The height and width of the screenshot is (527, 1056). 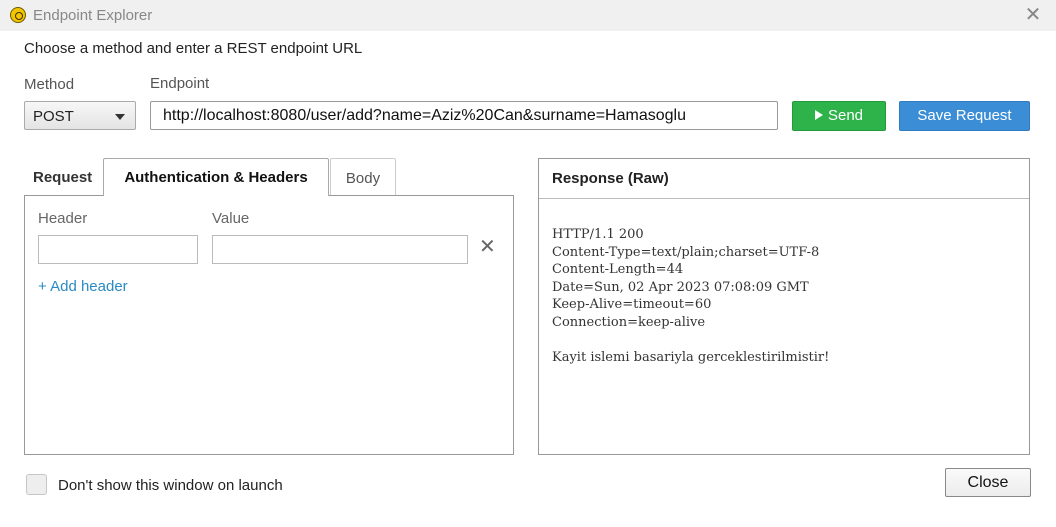 What do you see at coordinates (231, 218) in the screenshot?
I see `value-column-label: Value` at bounding box center [231, 218].